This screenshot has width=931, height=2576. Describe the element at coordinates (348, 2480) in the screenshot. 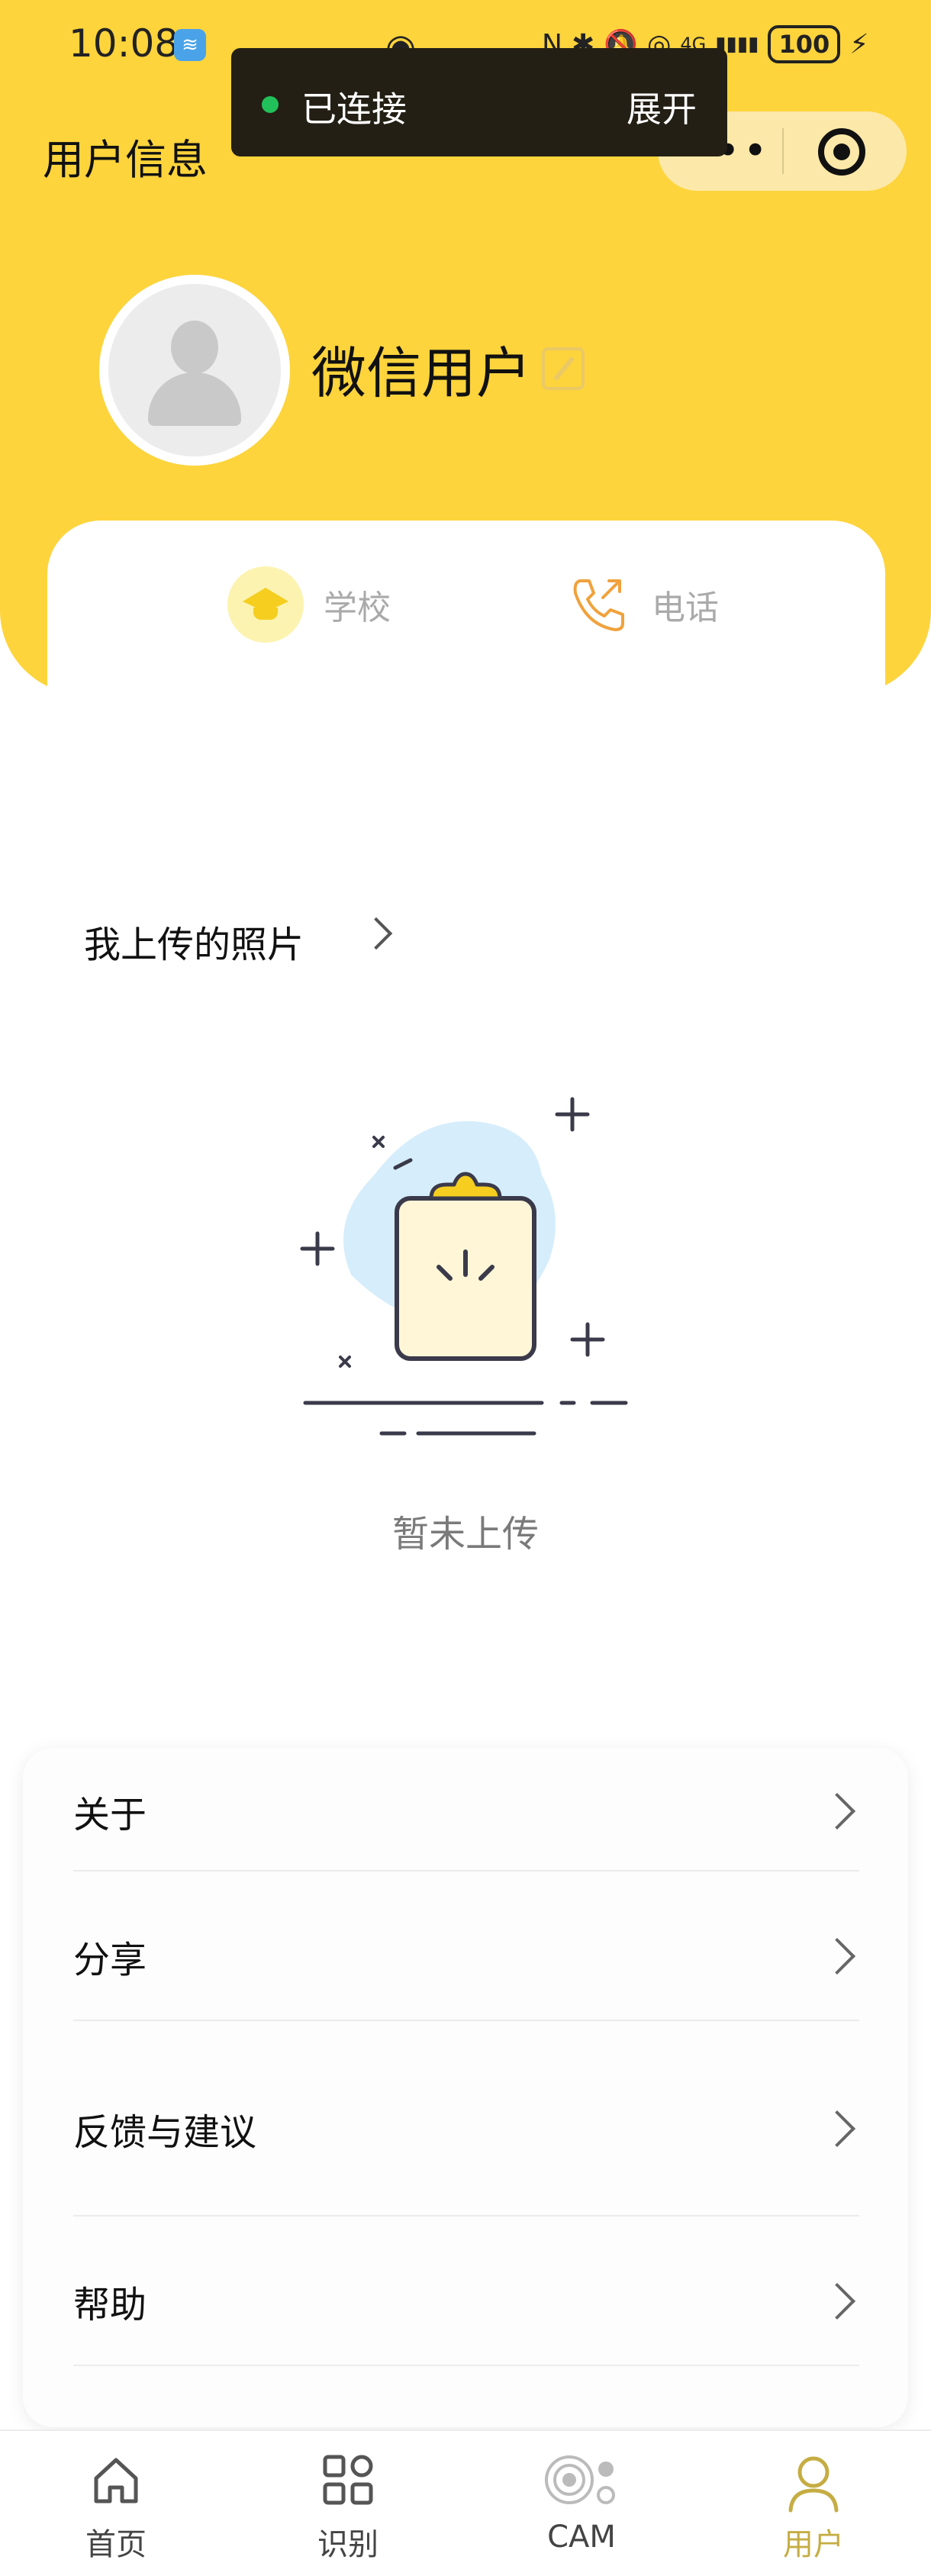

I see `grid-icon` at that location.